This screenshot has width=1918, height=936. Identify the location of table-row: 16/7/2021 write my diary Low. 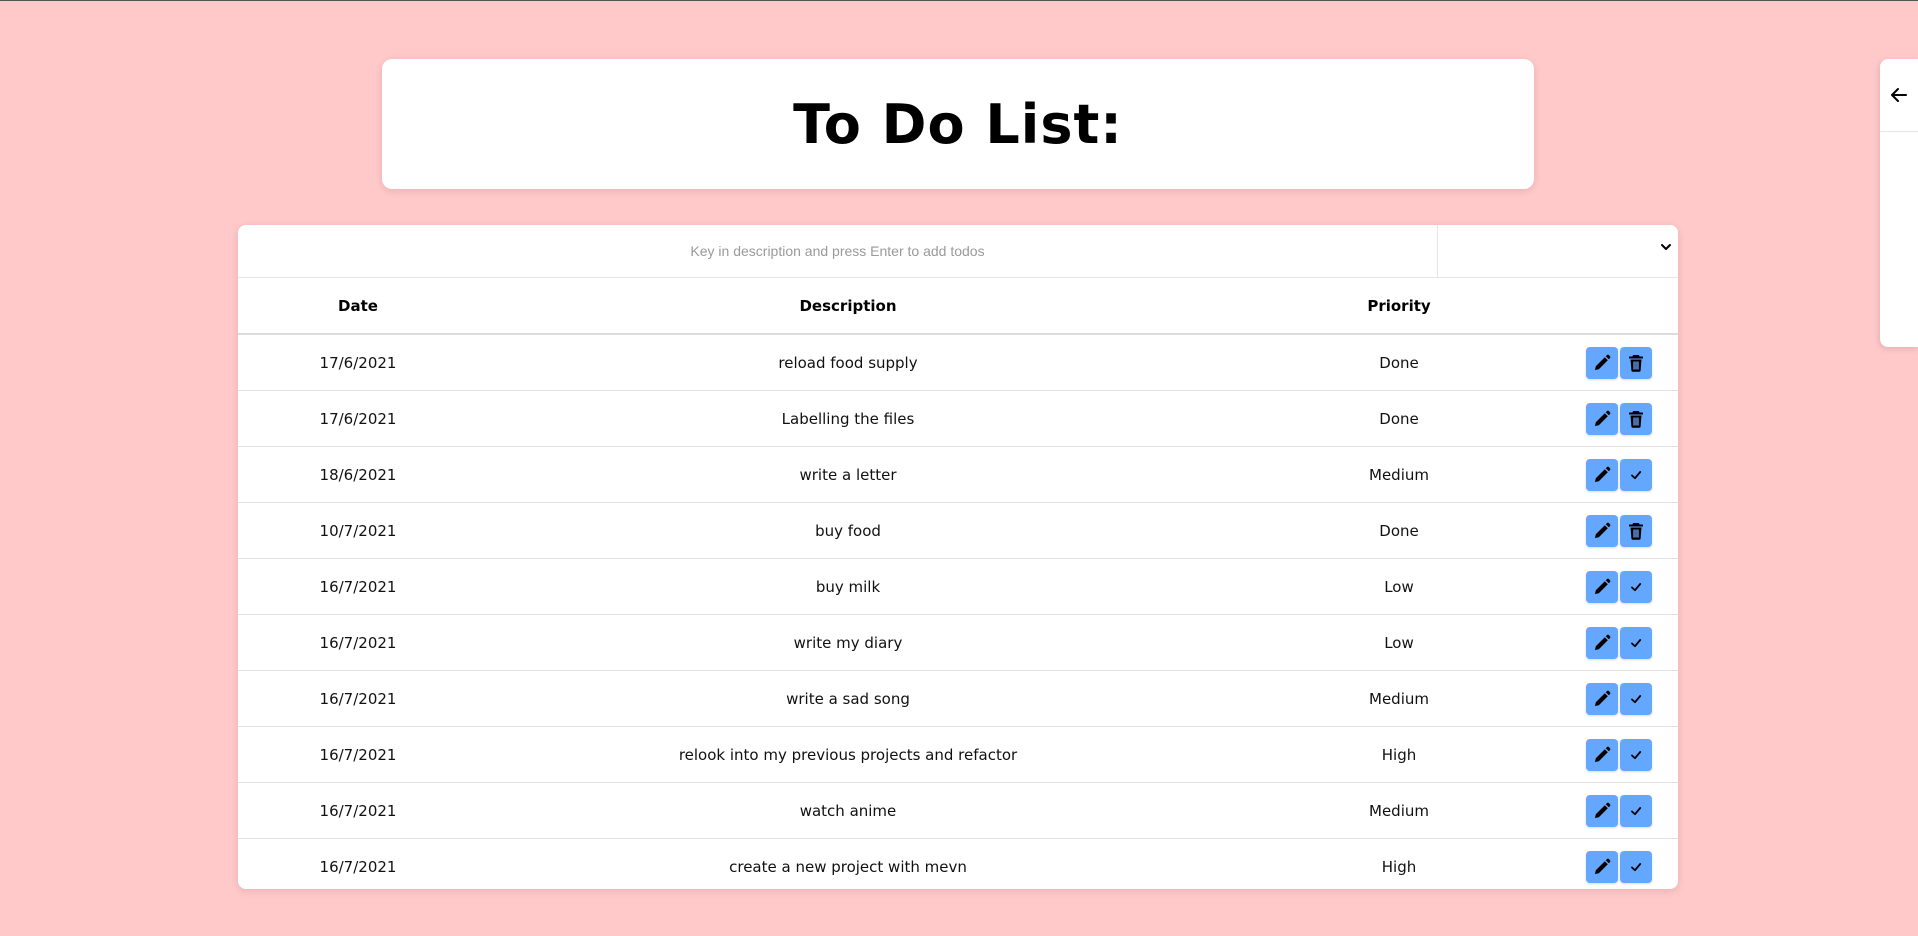
(958, 643).